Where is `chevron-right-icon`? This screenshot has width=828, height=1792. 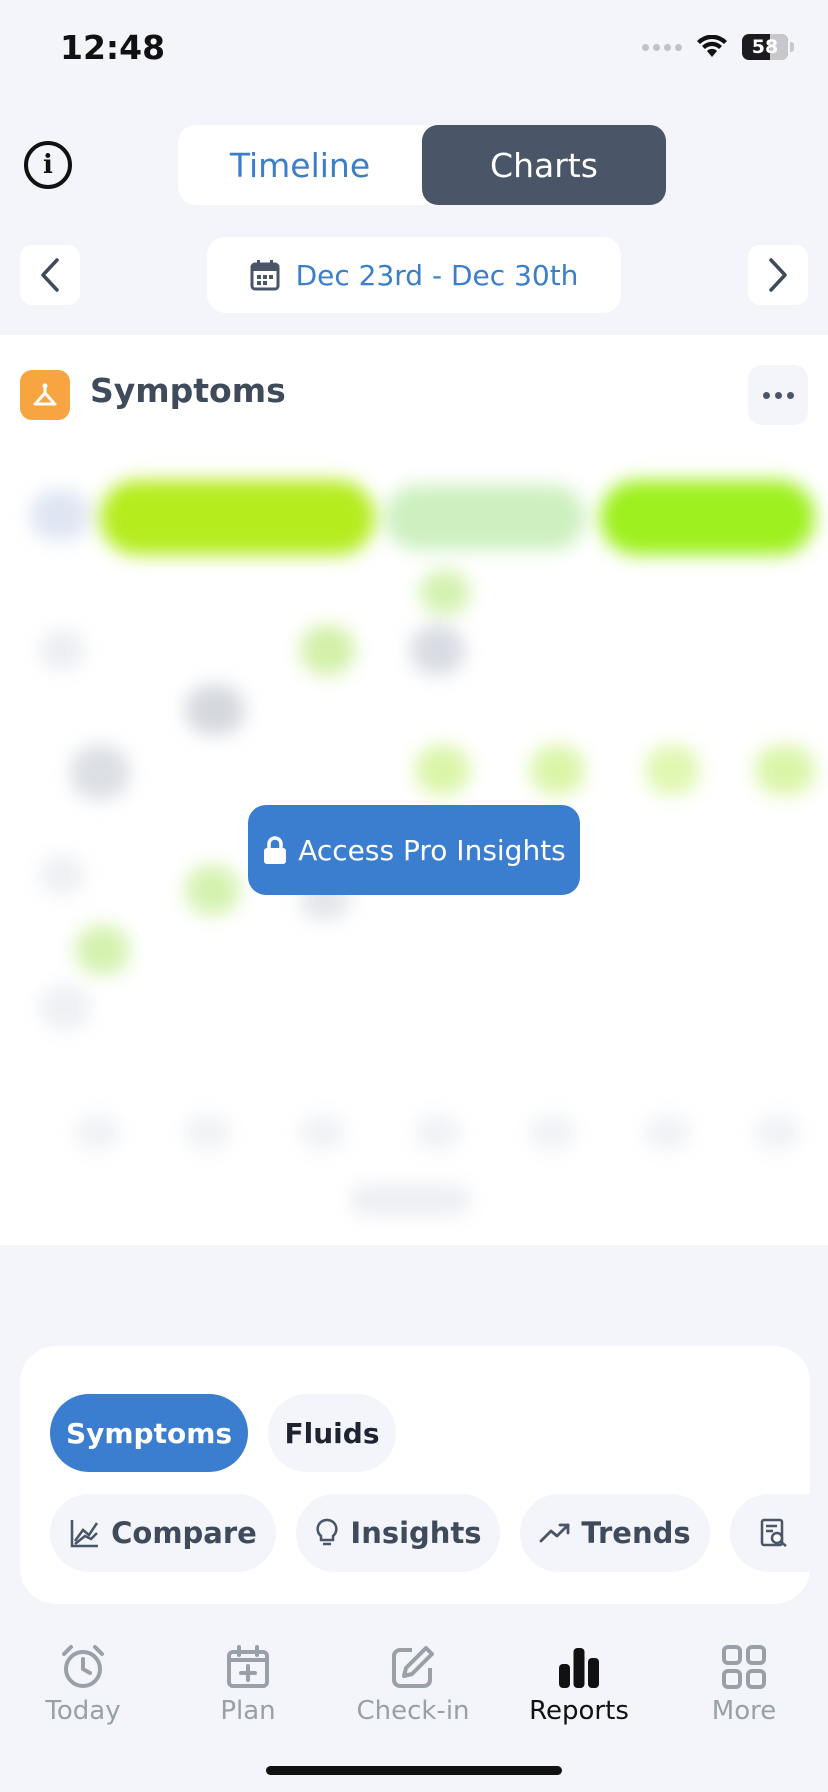 chevron-right-icon is located at coordinates (778, 275).